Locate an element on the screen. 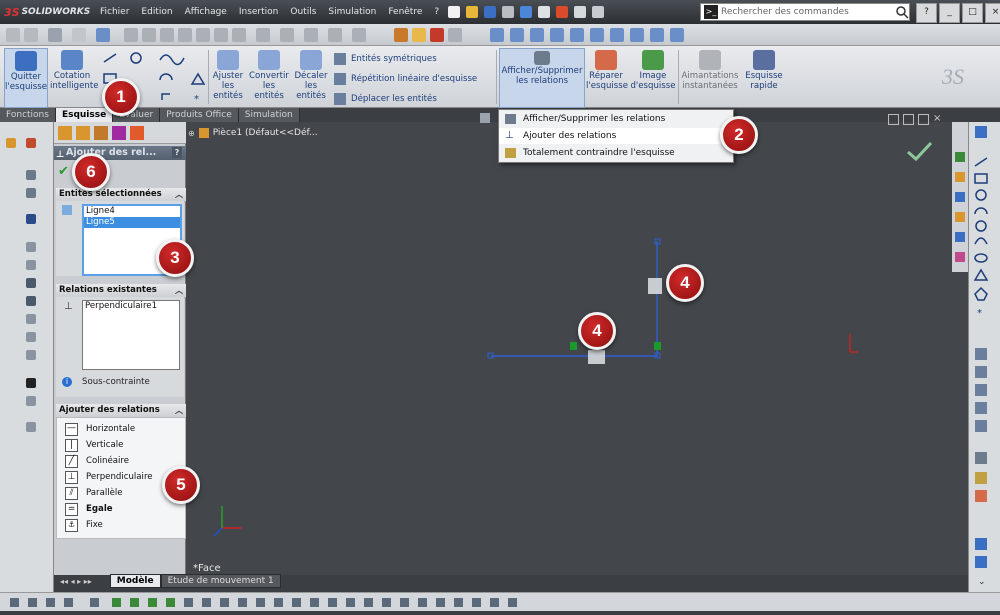 The width and height of the screenshot is (1000, 615). magnify-icon is located at coordinates (31, 355).